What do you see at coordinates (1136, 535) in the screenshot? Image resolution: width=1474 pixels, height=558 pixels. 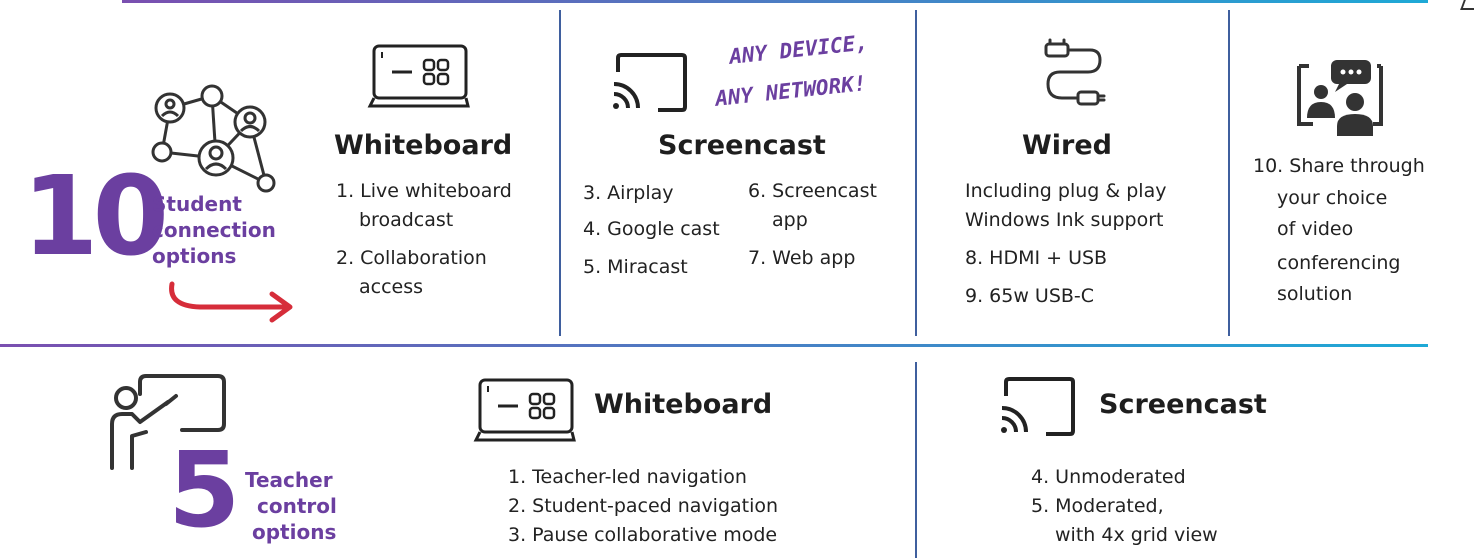 I see `bsc-item-5b: with 4x grid view` at bounding box center [1136, 535].